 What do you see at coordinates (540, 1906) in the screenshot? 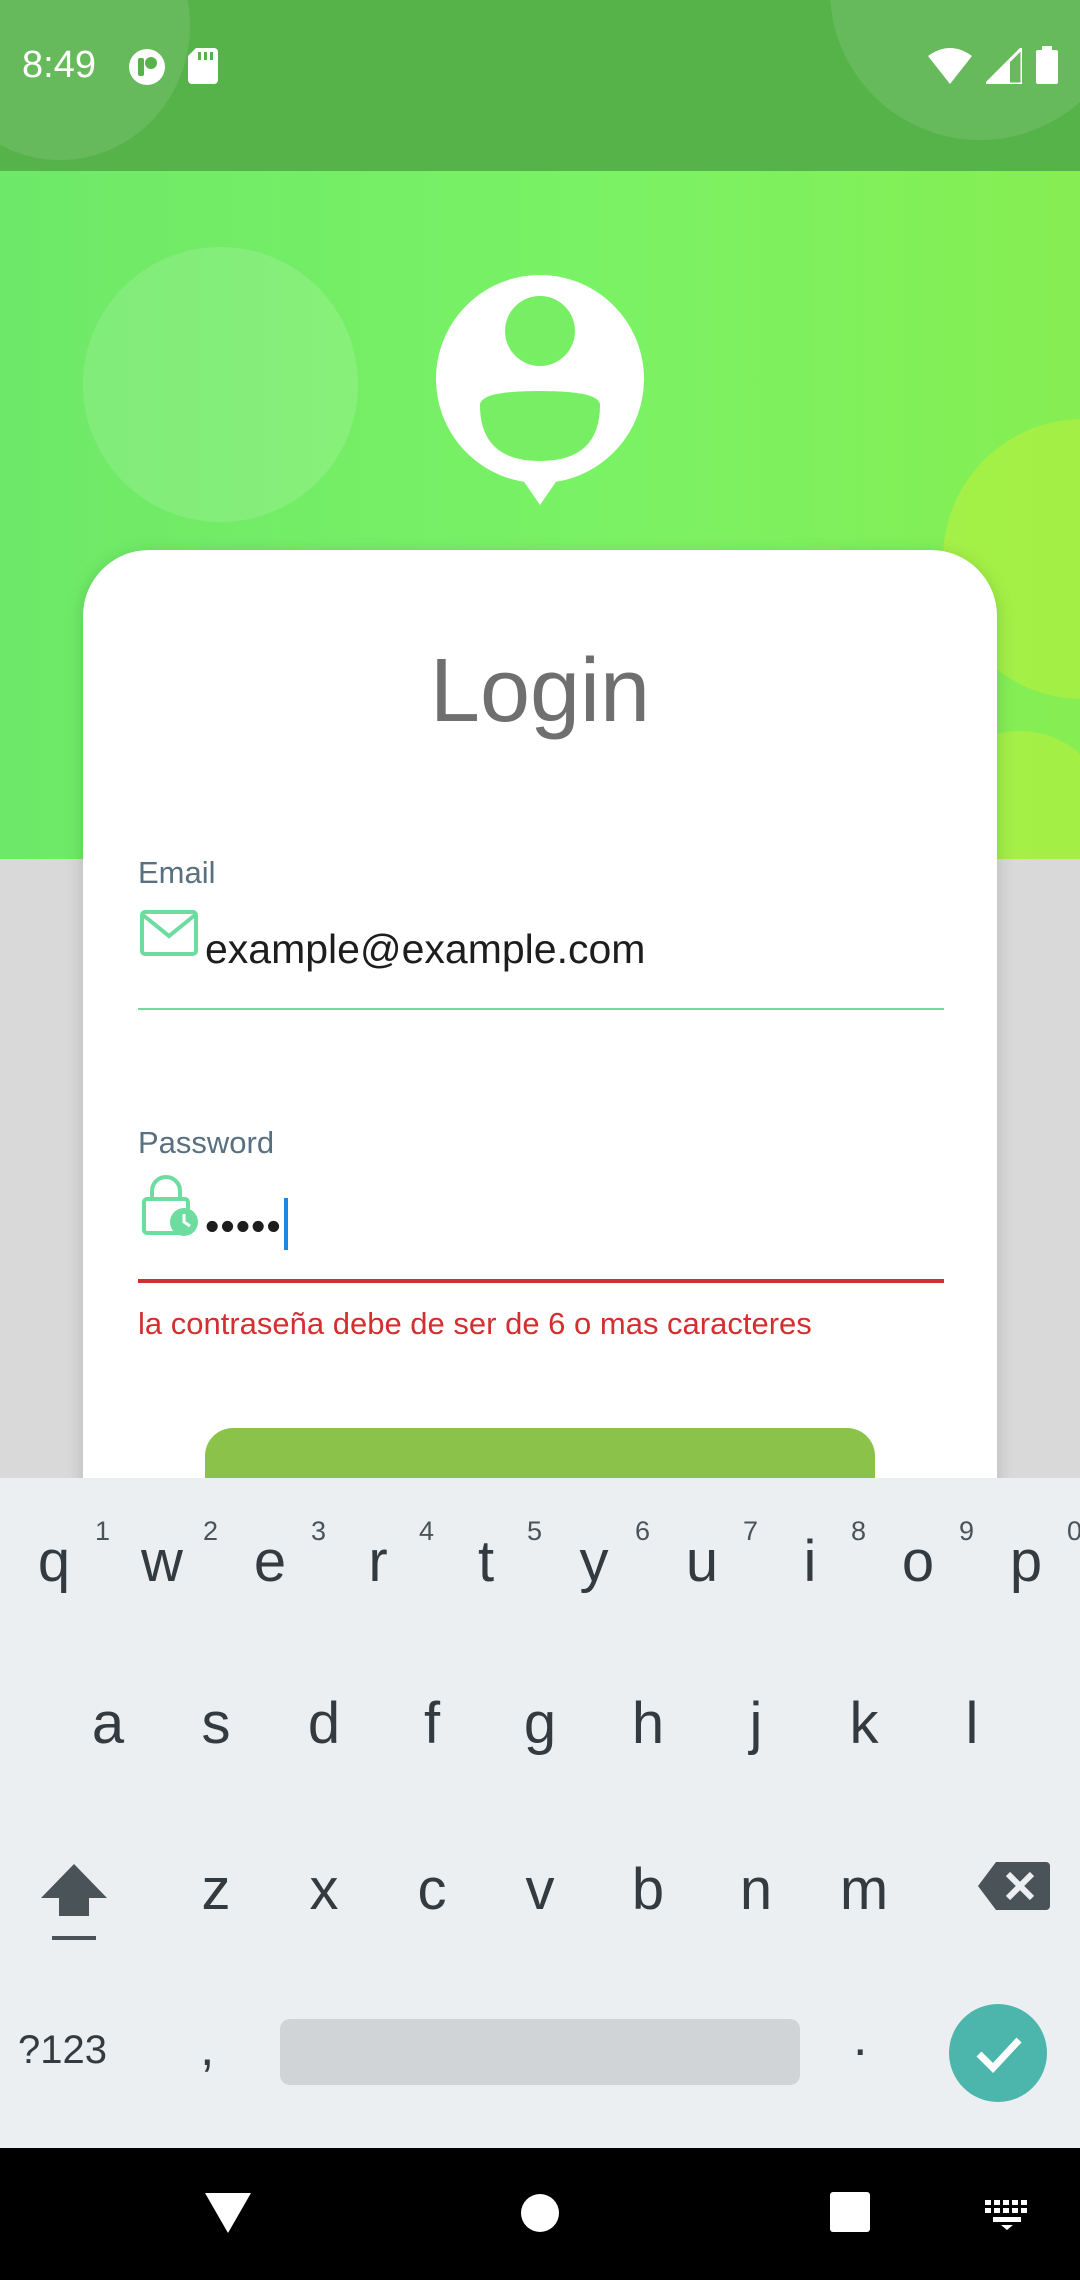
I see `key-v: v` at bounding box center [540, 1906].